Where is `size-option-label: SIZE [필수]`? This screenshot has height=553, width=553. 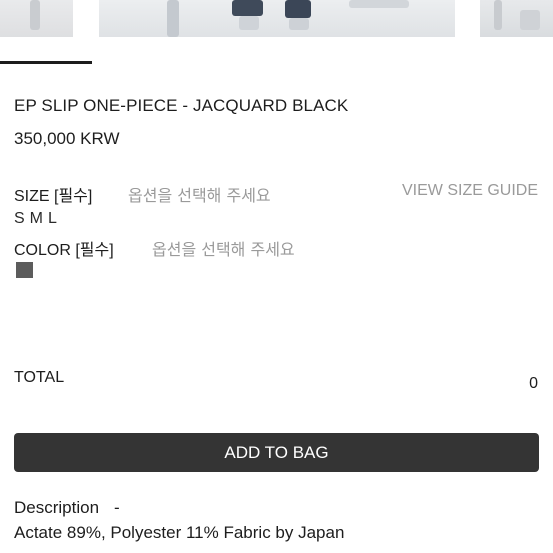 size-option-label: SIZE [필수] is located at coordinates (53, 196).